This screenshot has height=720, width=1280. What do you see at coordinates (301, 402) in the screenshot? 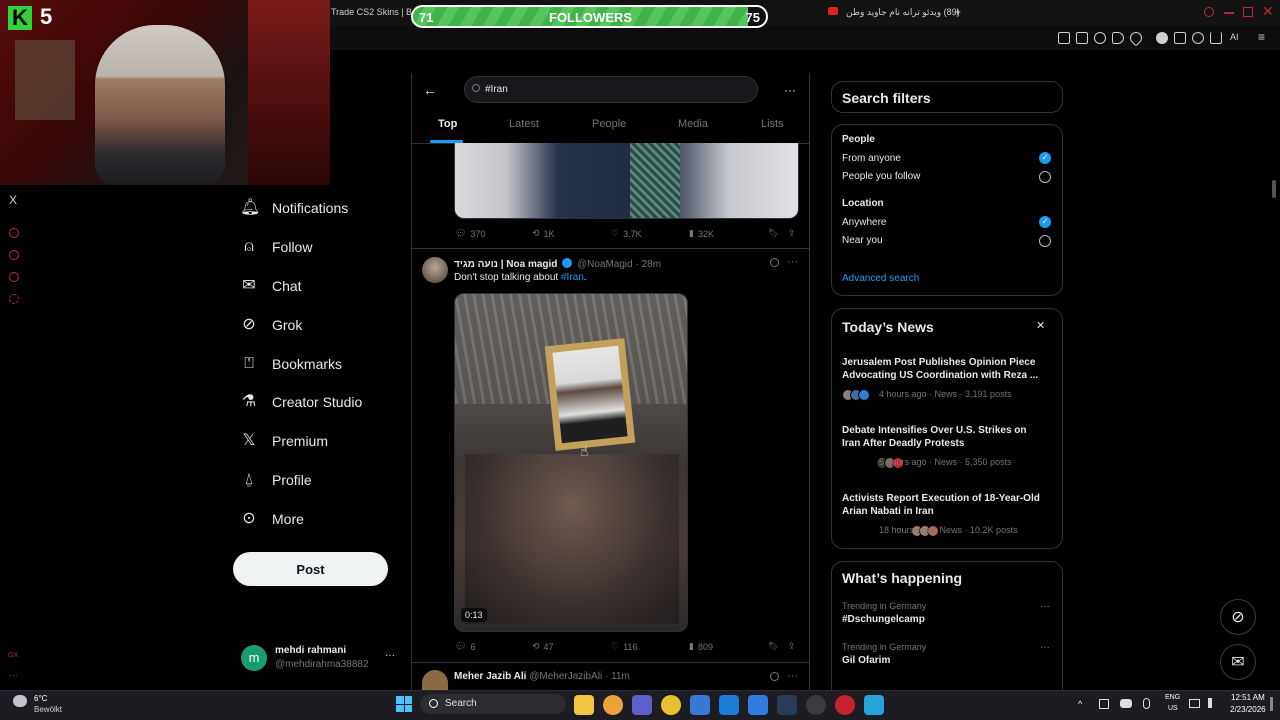
I see `nav-item-creator-studio: ⚗︎ Creator Studio` at bounding box center [301, 402].